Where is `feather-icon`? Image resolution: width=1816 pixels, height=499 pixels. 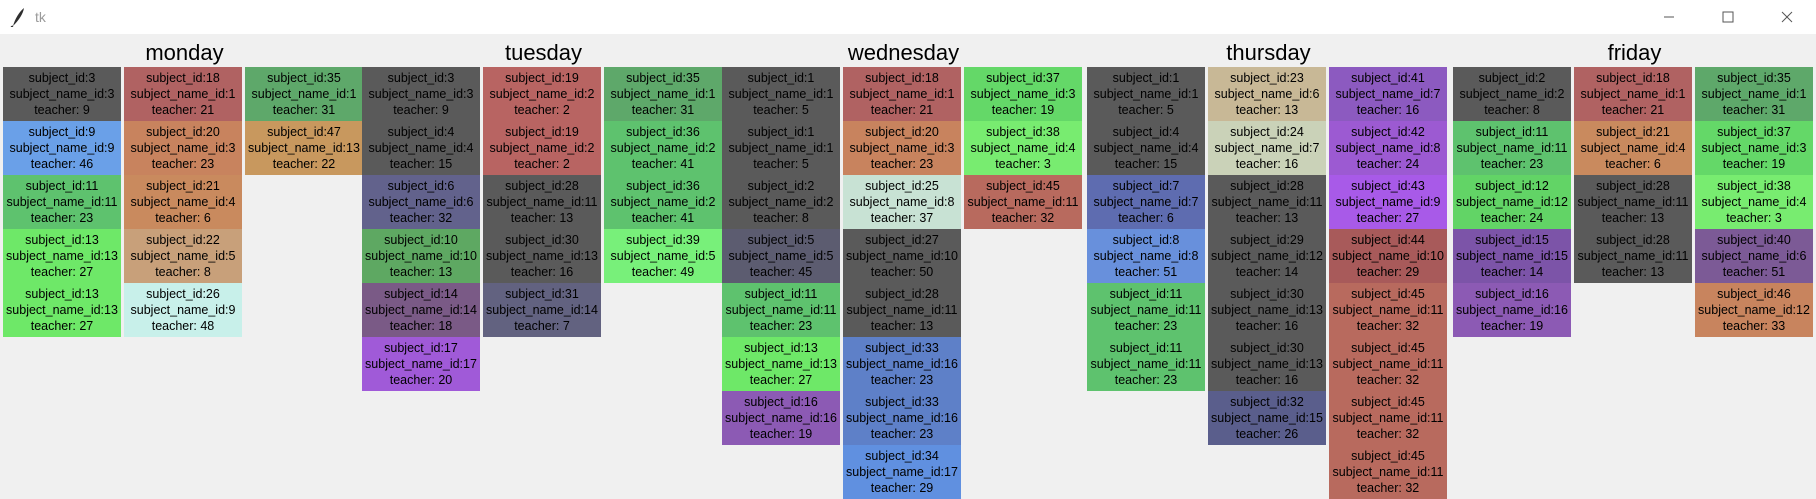
feather-icon is located at coordinates (17, 17).